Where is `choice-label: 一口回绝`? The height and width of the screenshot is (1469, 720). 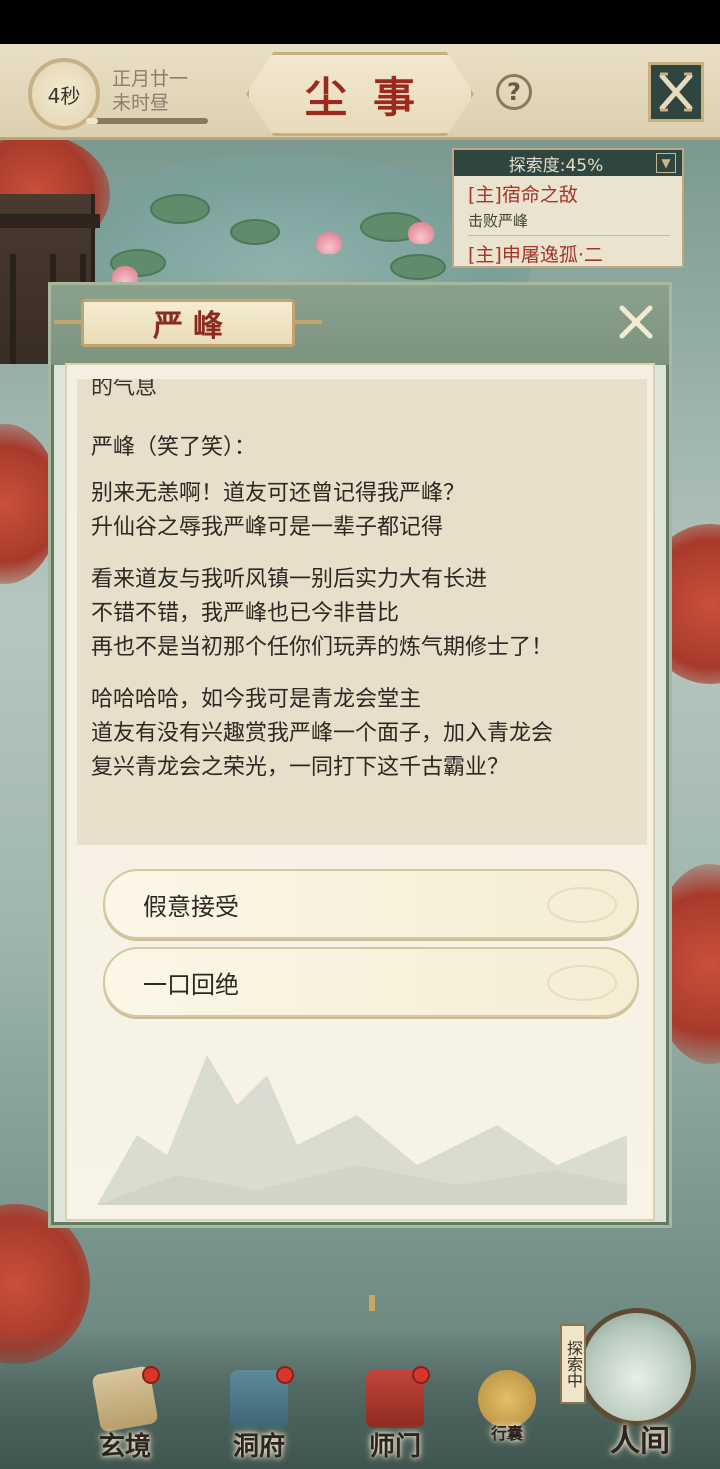 choice-label: 一口回绝 is located at coordinates (191, 984).